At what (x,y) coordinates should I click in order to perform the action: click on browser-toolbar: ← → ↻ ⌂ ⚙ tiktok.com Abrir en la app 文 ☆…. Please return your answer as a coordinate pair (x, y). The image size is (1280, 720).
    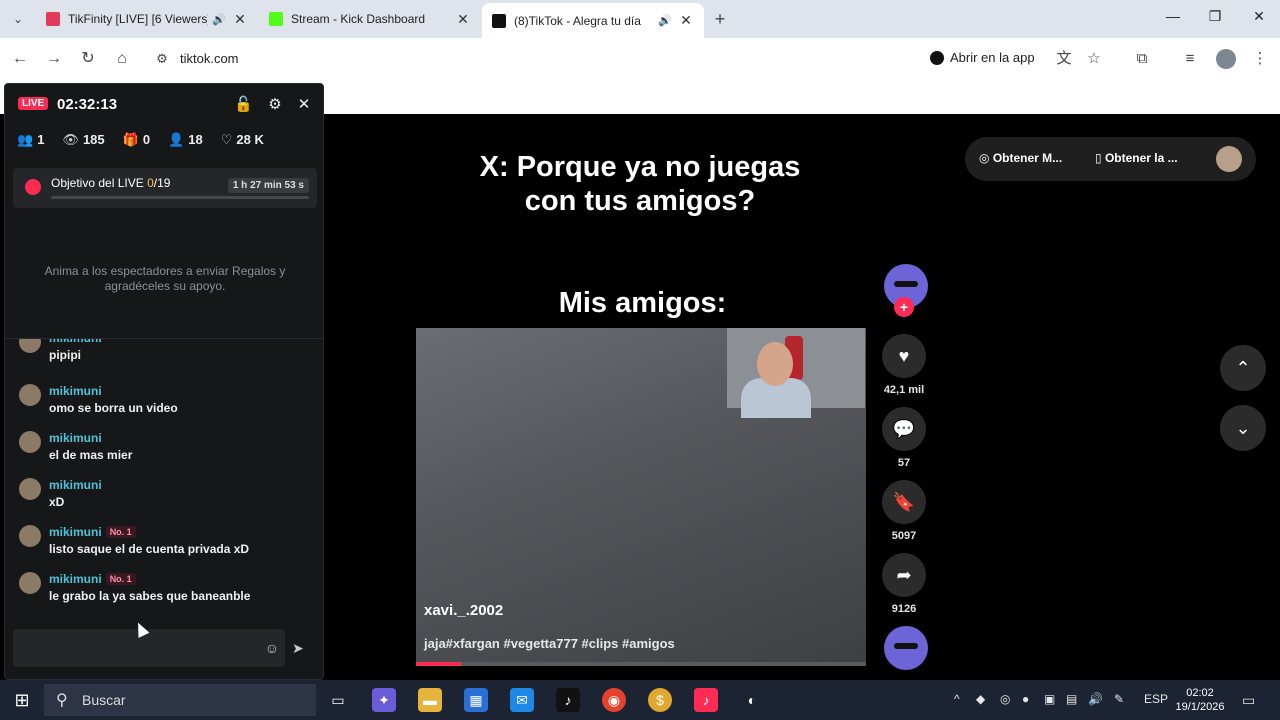
    Looking at the image, I should click on (640, 59).